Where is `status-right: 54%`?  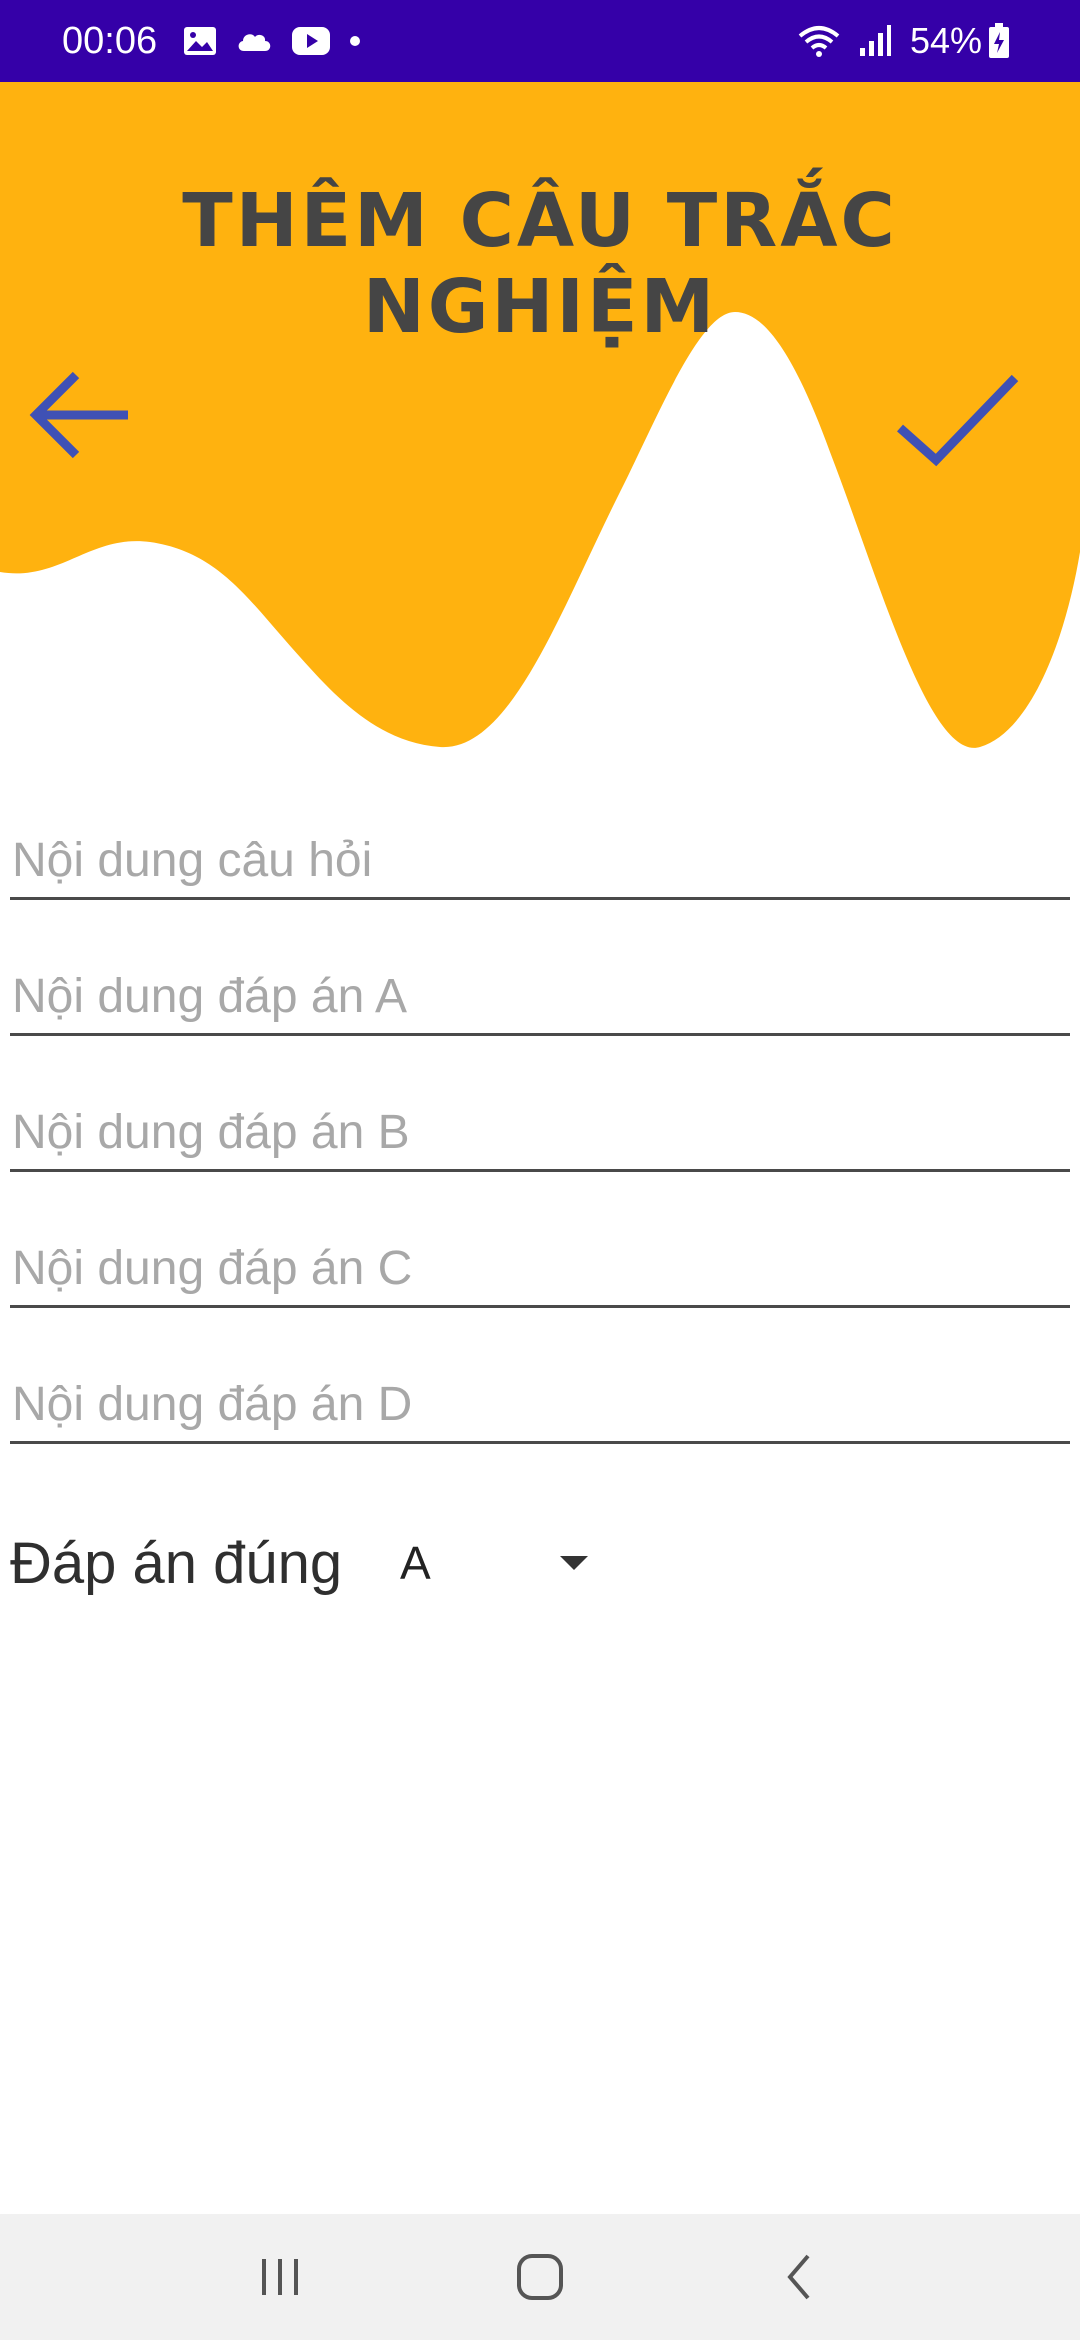 status-right: 54% is located at coordinates (913, 41).